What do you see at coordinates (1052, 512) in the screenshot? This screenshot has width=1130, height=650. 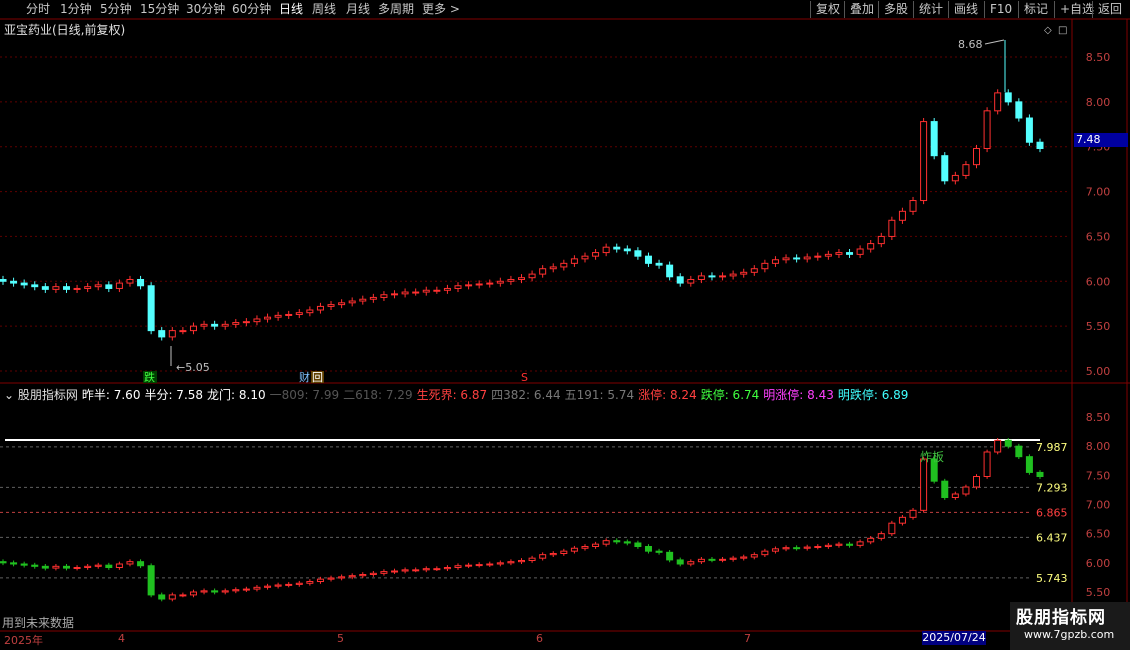 I see `level-label: 6.865` at bounding box center [1052, 512].